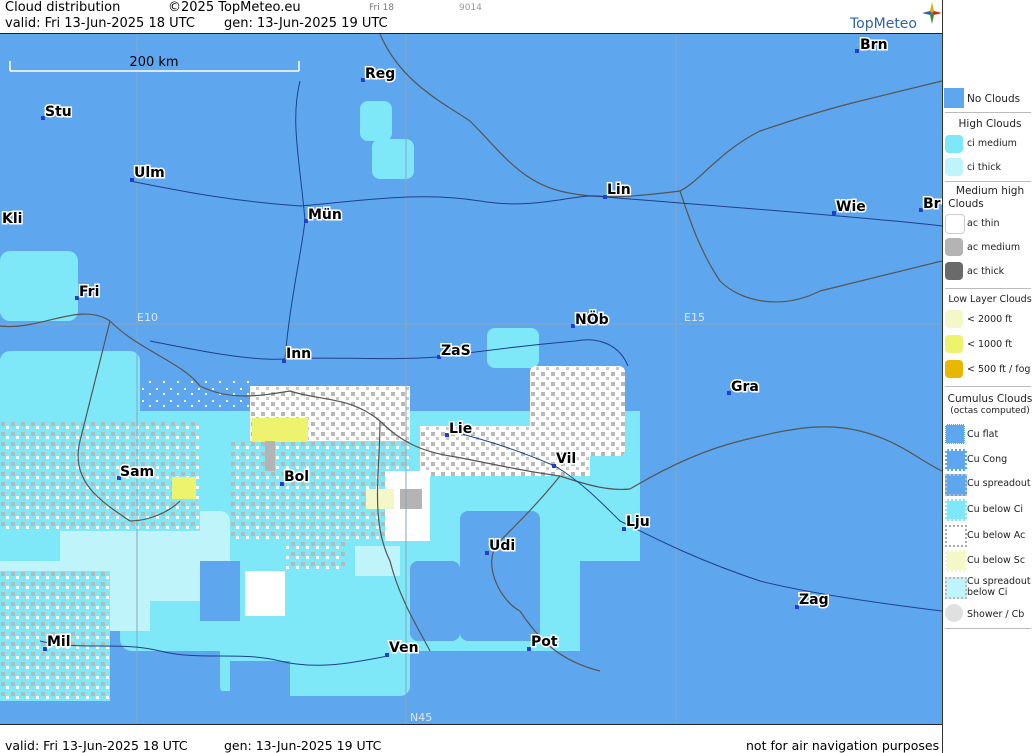 The width and height of the screenshot is (1034, 753). What do you see at coordinates (843, 745) in the screenshot?
I see `disclaimer: not for air navigation purposes` at bounding box center [843, 745].